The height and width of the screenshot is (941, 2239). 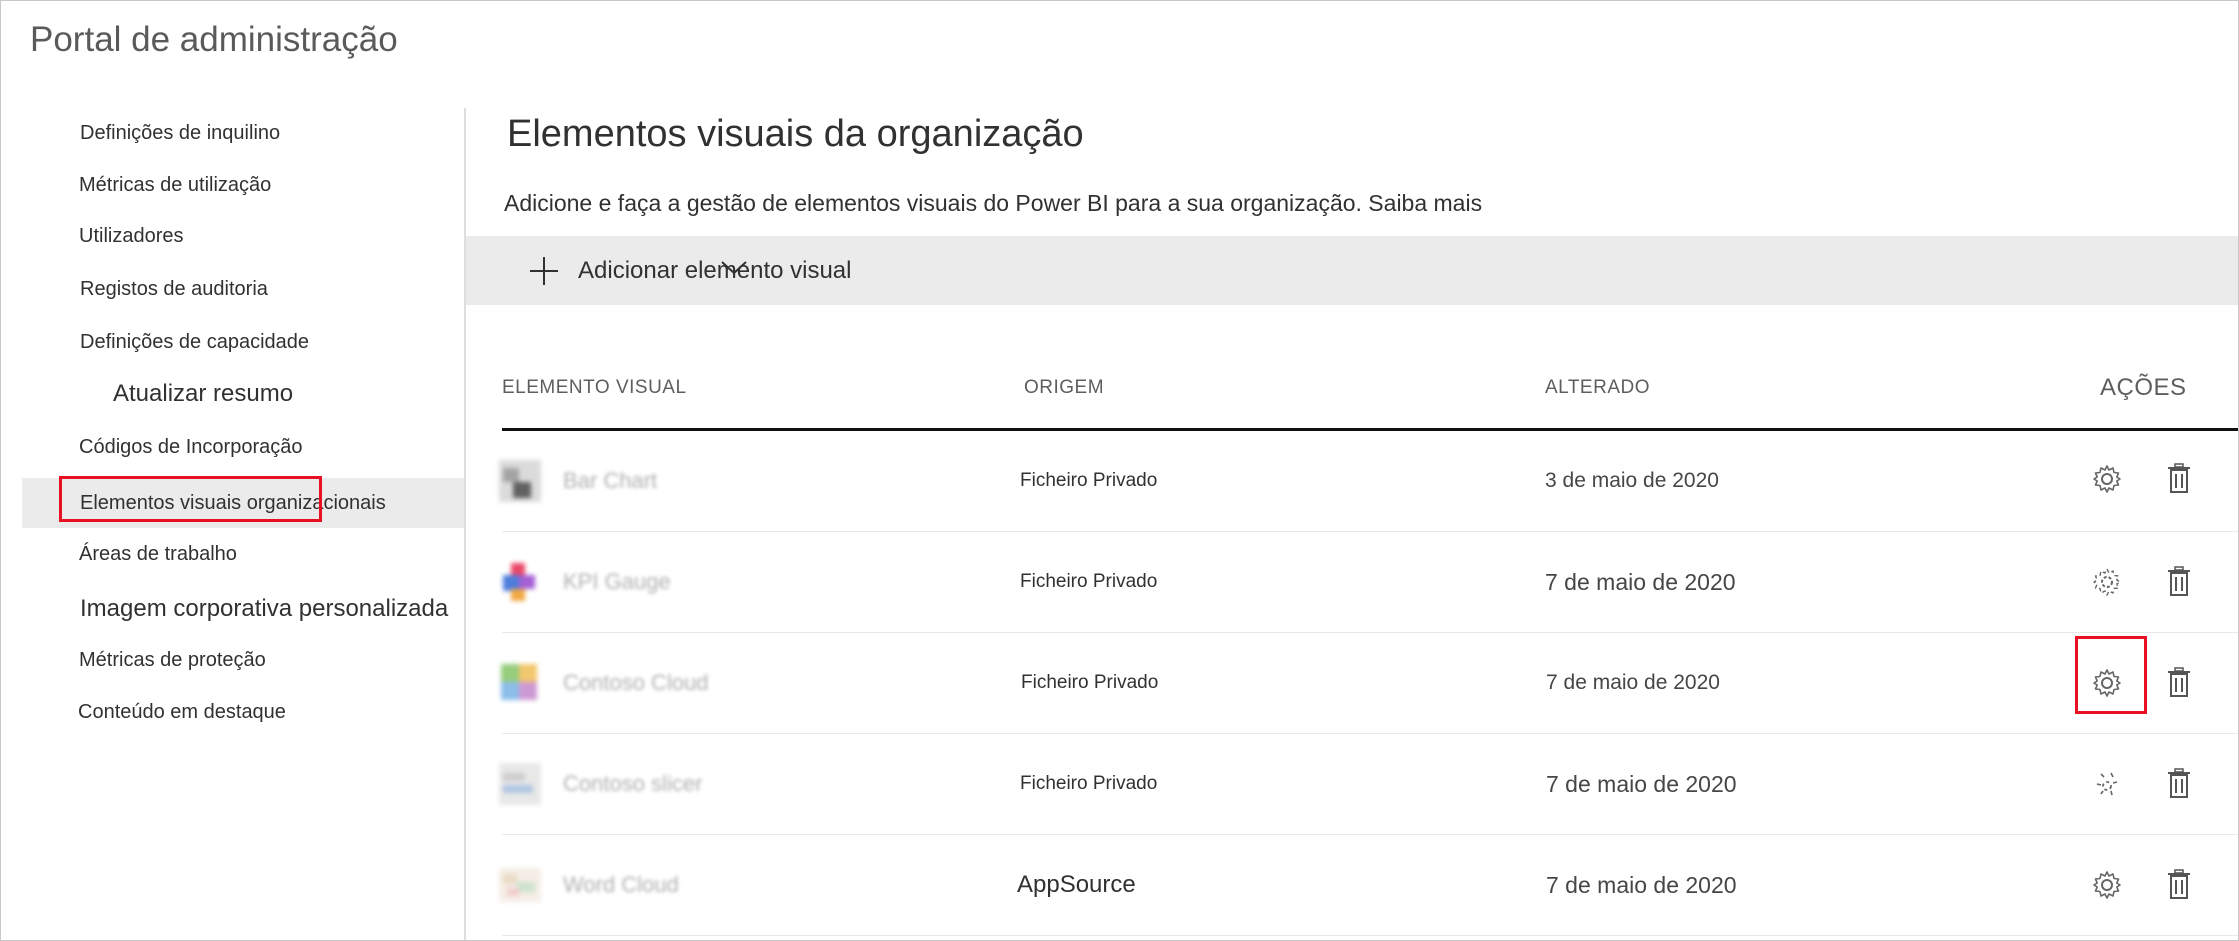 What do you see at coordinates (1076, 884) in the screenshot?
I see `origin-cell: AppSource` at bounding box center [1076, 884].